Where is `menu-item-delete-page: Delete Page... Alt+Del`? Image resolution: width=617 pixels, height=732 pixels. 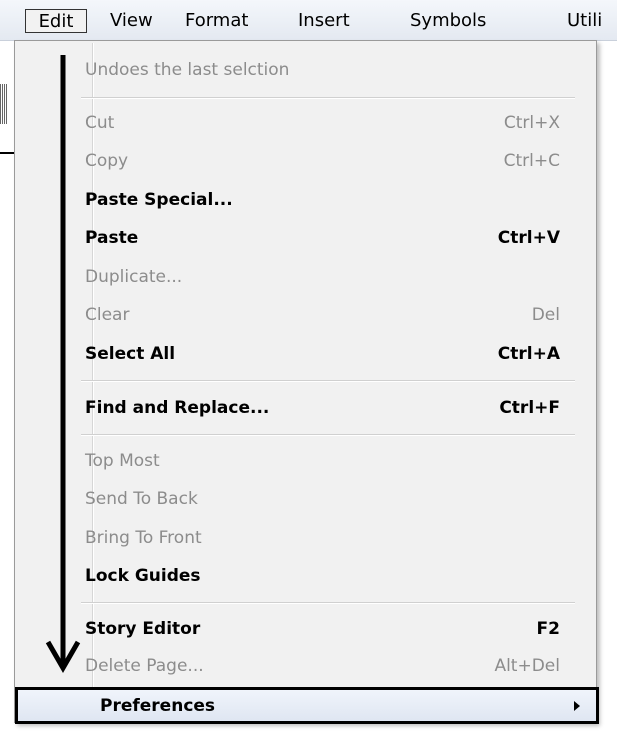
menu-item-delete-page: Delete Page... Alt+Del is located at coordinates (329, 666).